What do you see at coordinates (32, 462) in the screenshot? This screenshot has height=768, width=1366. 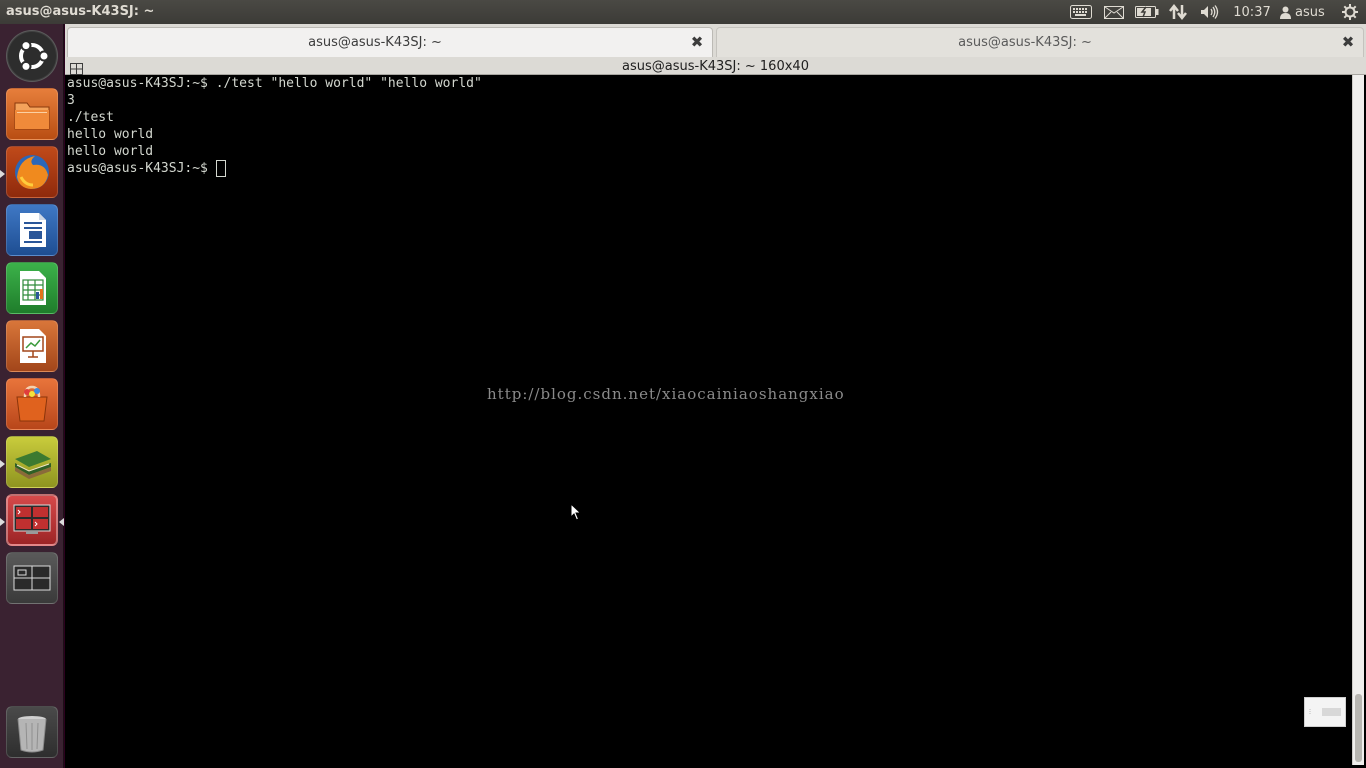 I see `book-reader-icon` at bounding box center [32, 462].